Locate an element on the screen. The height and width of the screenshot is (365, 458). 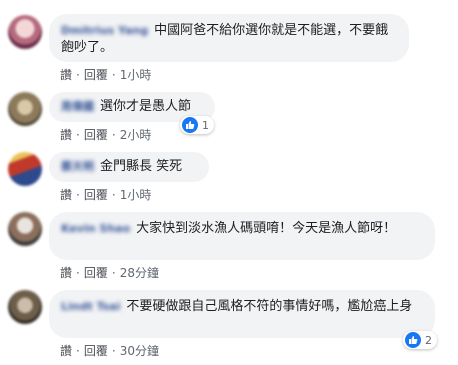
commenter-name: Lindt Tsai is located at coordinates (90, 306).